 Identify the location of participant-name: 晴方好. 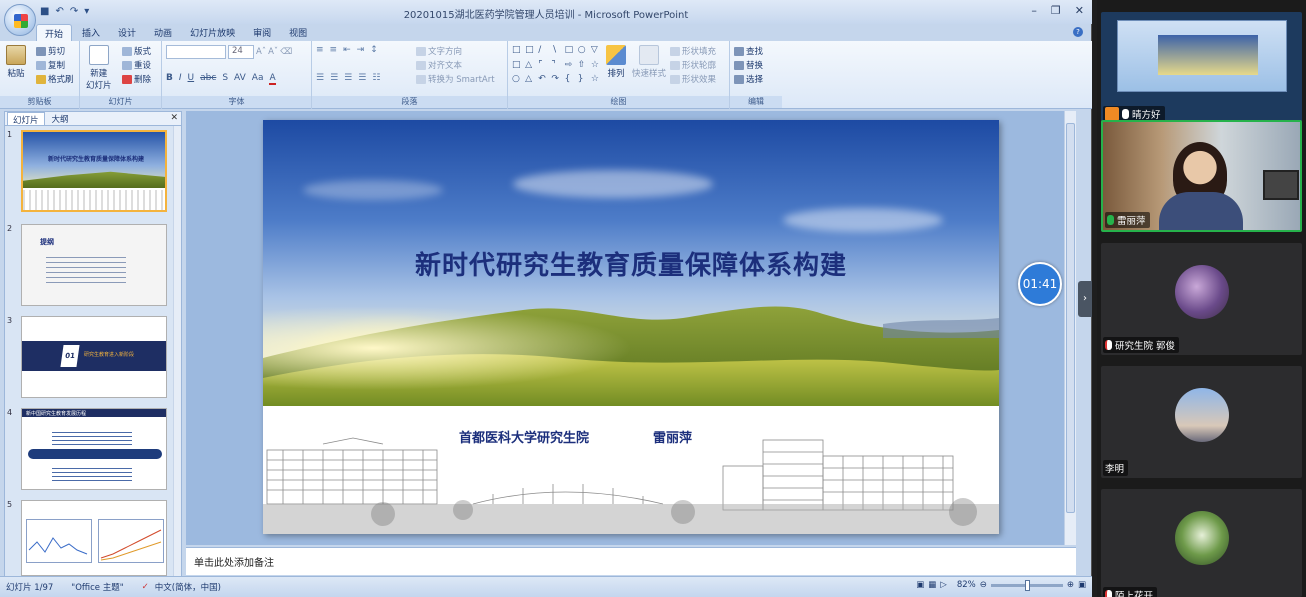
(1146, 115).